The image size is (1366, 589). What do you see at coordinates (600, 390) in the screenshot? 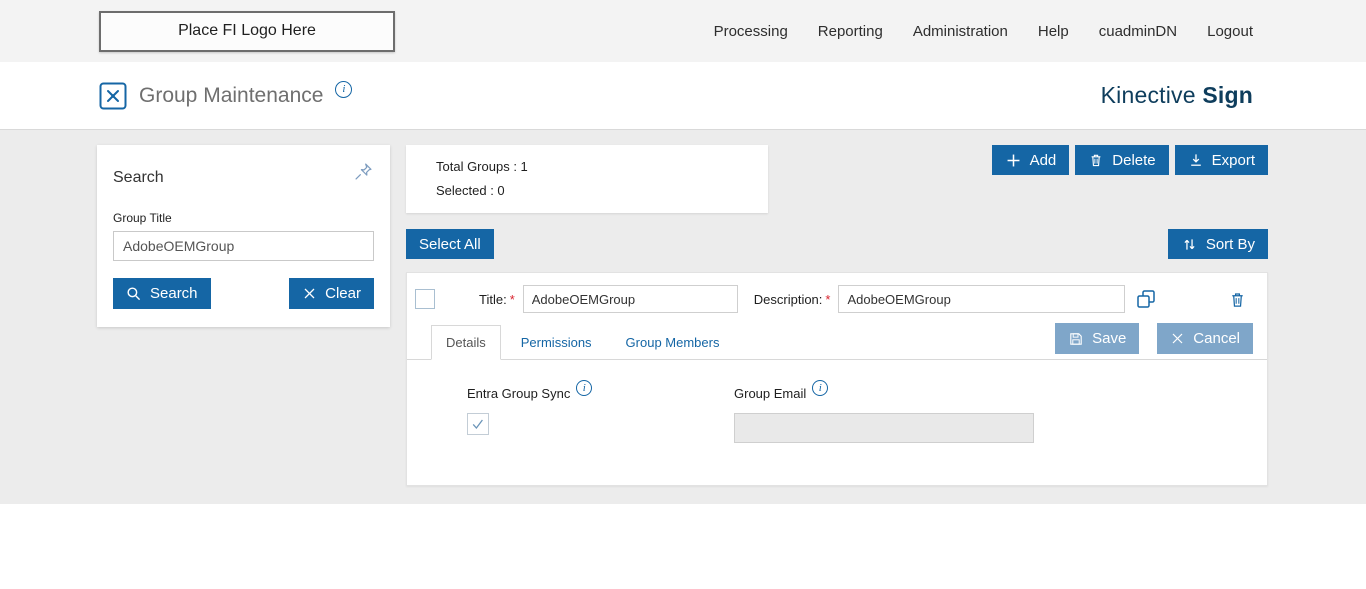
I see `entra-group-sync-label: Entra Group Sync i` at bounding box center [600, 390].